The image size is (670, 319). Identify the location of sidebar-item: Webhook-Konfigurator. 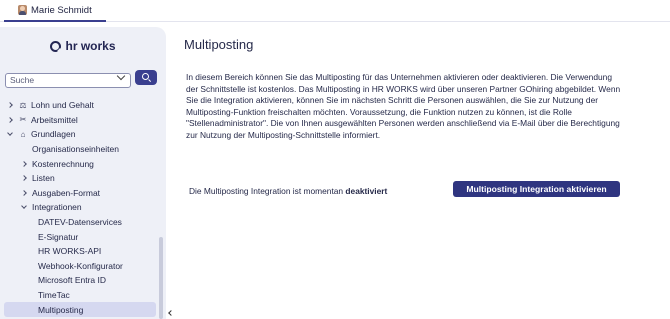
(79, 266).